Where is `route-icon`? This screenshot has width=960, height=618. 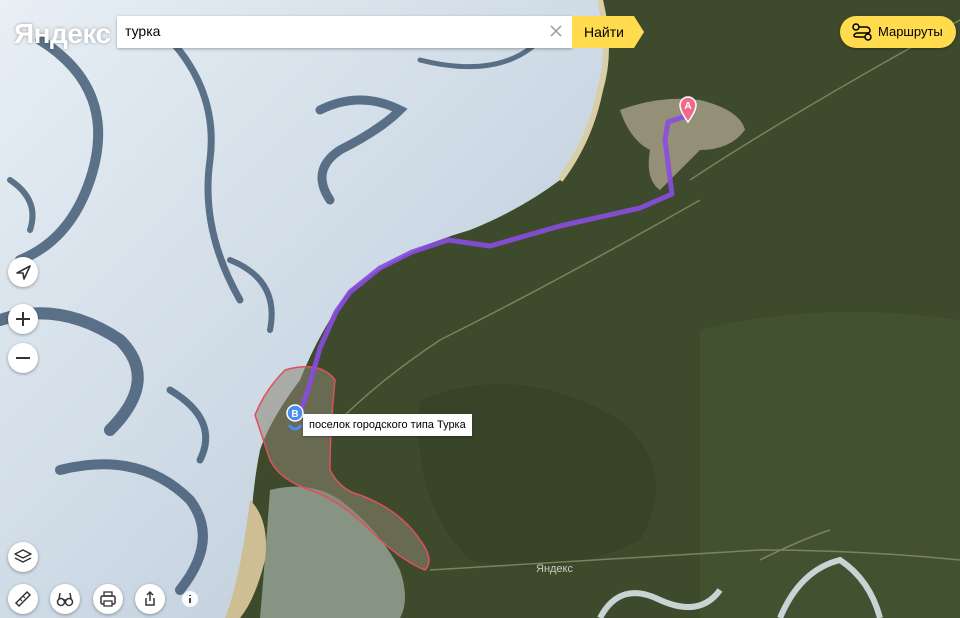
route-icon is located at coordinates (862, 32).